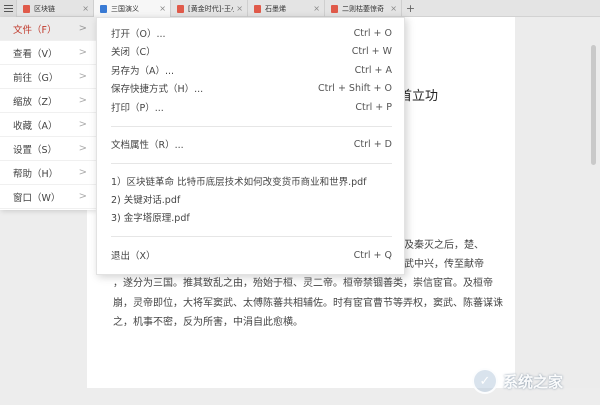  I want to click on menu-item-zoom: 缩放（Z） >, so click(48, 101).